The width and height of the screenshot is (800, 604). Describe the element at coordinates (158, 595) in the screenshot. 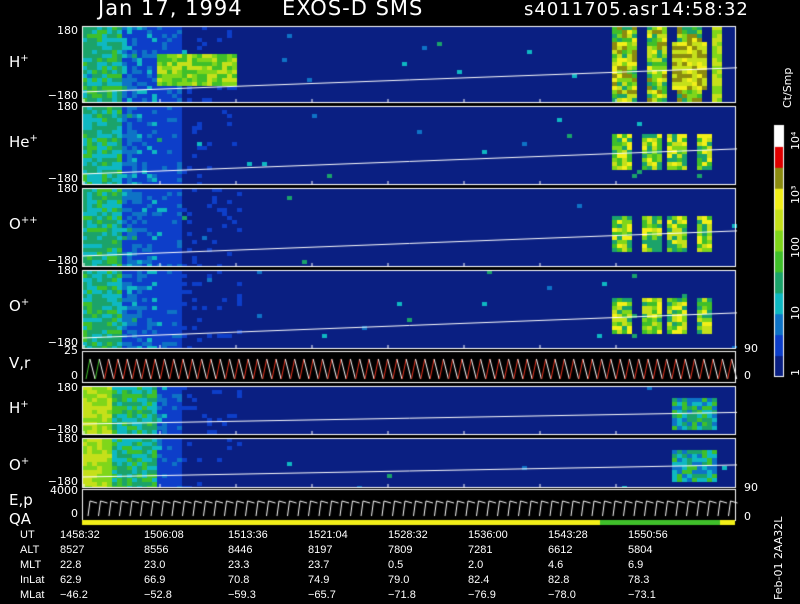

I see `ephemeris-cell: −52.8` at that location.